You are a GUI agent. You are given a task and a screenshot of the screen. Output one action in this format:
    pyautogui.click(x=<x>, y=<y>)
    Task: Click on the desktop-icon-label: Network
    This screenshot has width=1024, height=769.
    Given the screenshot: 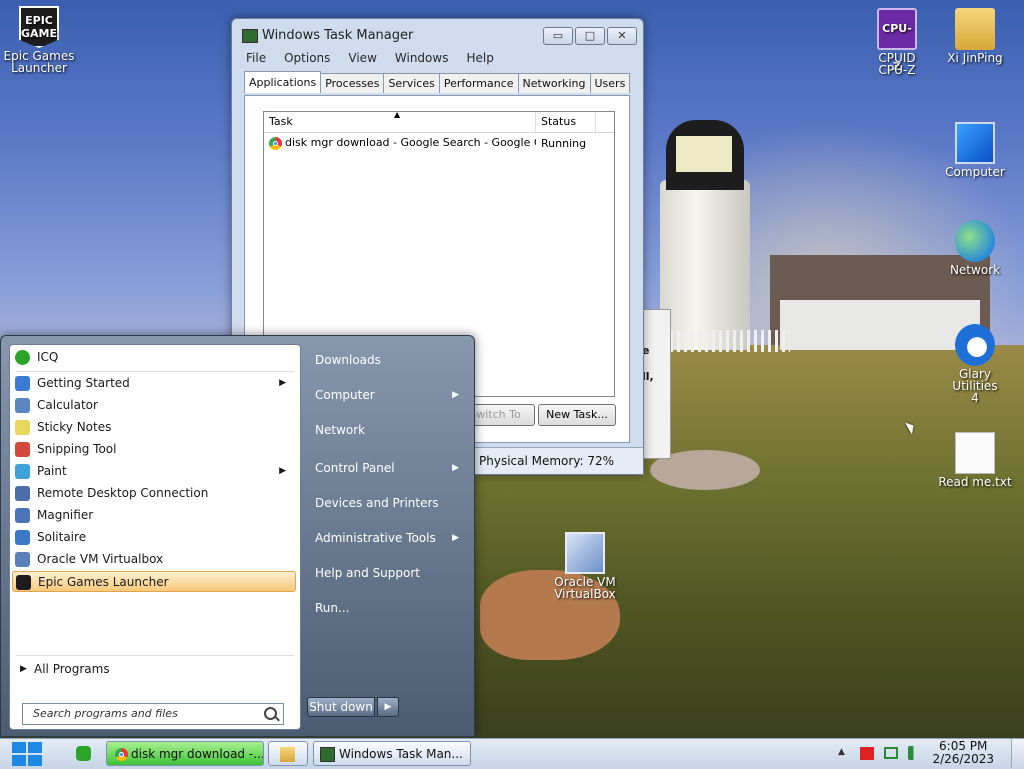 What is the action you would take?
    pyautogui.click(x=975, y=270)
    